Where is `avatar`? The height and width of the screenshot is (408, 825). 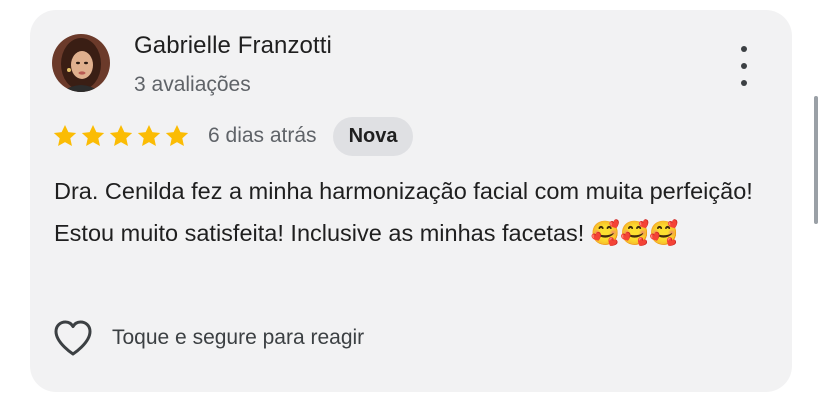 avatar is located at coordinates (81, 63).